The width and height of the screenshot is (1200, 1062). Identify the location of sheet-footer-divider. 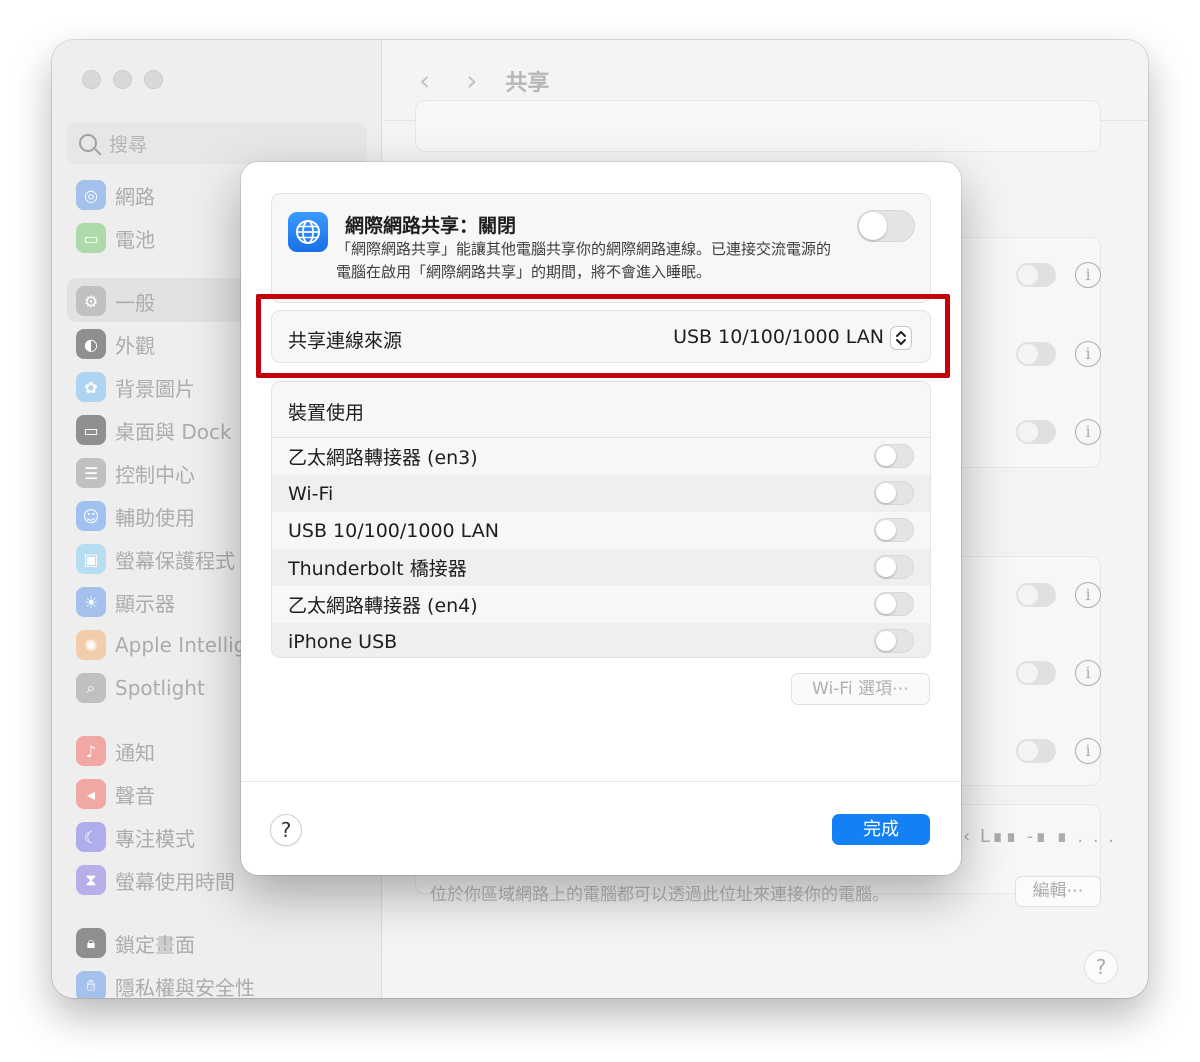
(601, 781).